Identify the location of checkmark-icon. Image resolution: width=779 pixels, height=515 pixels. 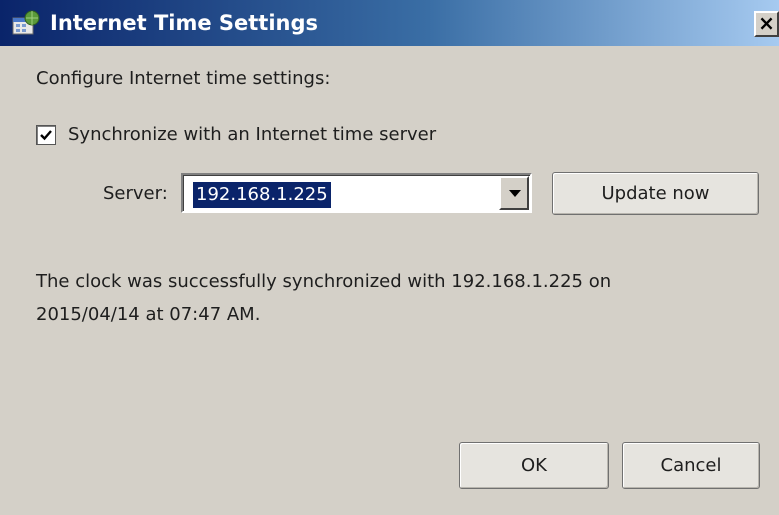
(46, 135).